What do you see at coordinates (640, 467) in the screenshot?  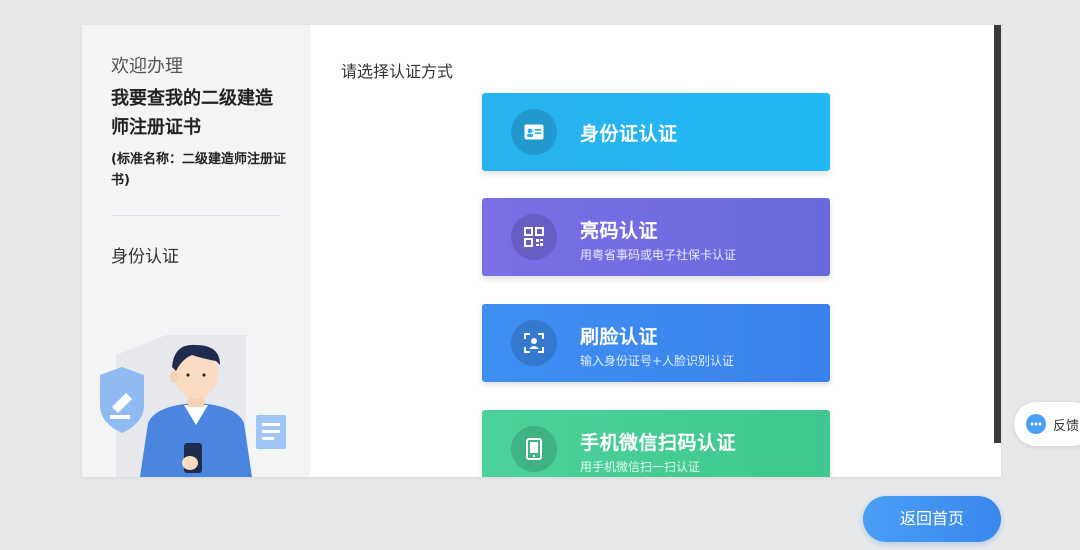 I see `wechat-scan-auth-subtitle: 用手机微信扫一扫认证` at bounding box center [640, 467].